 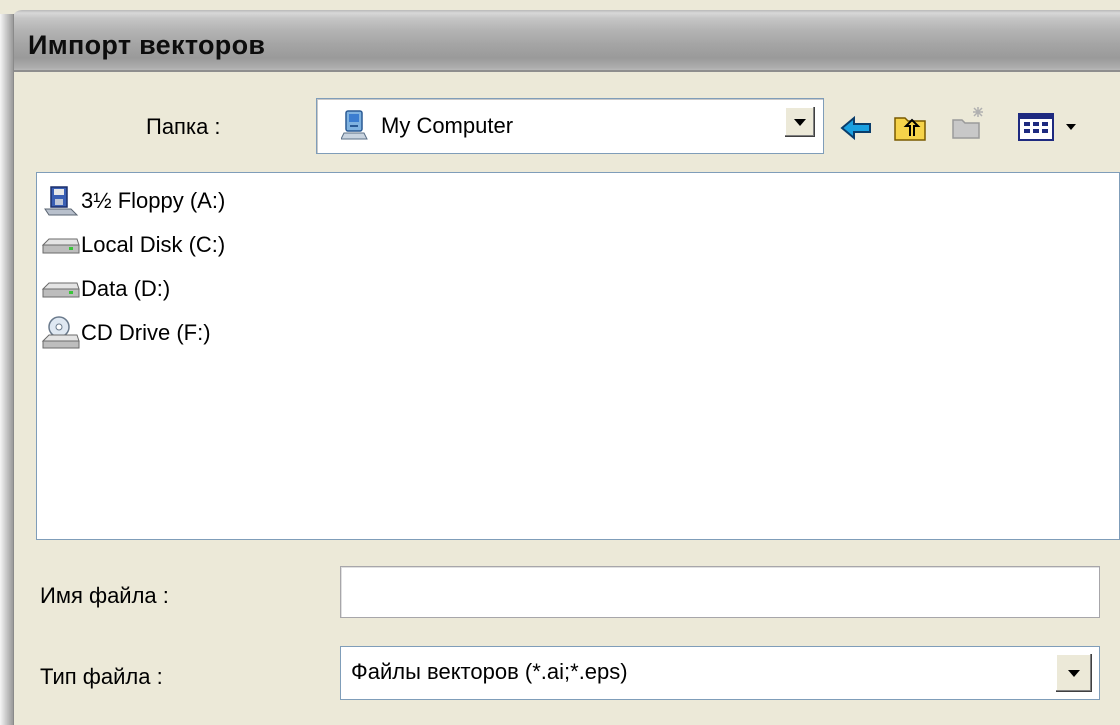 What do you see at coordinates (61, 201) in the screenshot?
I see `floppy-drive-icon` at bounding box center [61, 201].